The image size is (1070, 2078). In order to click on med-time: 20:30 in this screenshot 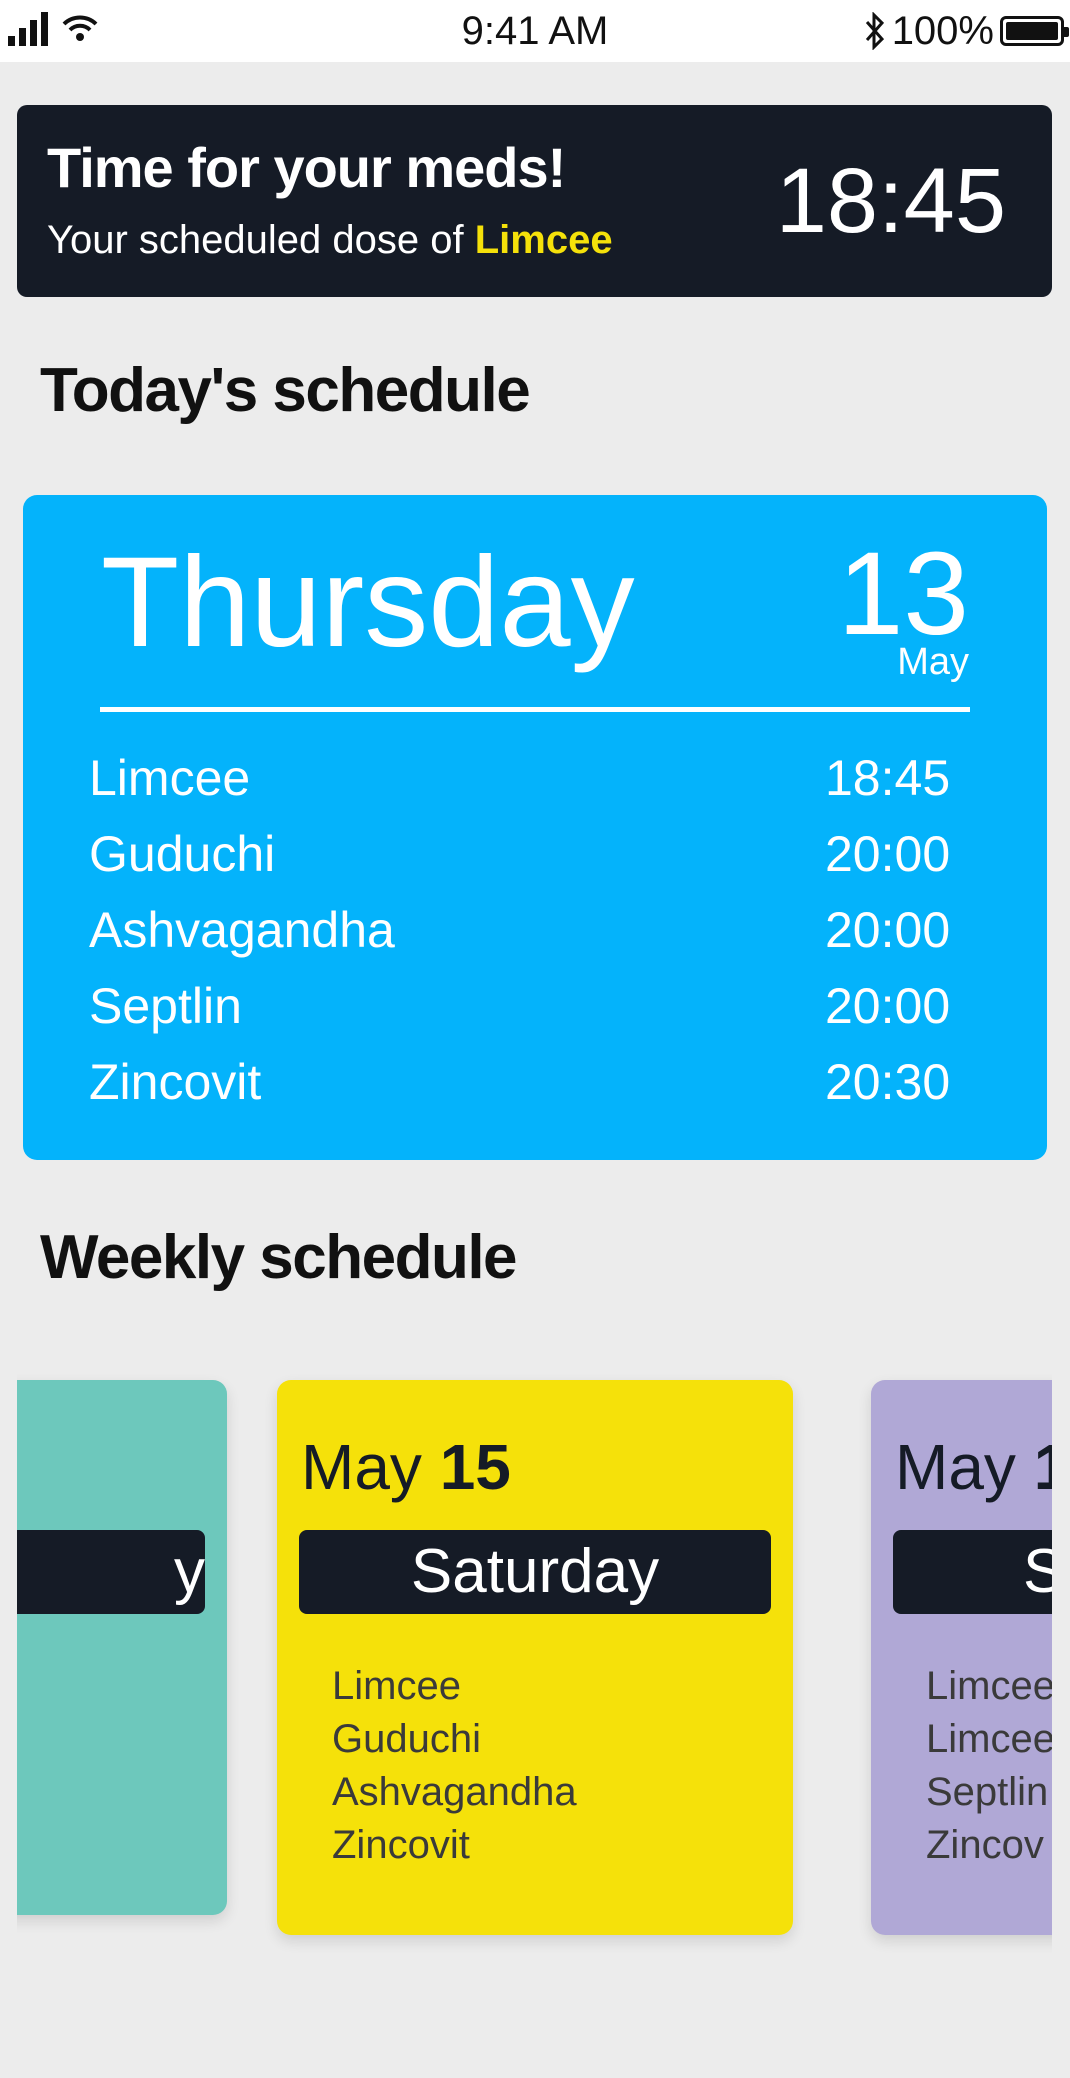, I will do `click(888, 1082)`.